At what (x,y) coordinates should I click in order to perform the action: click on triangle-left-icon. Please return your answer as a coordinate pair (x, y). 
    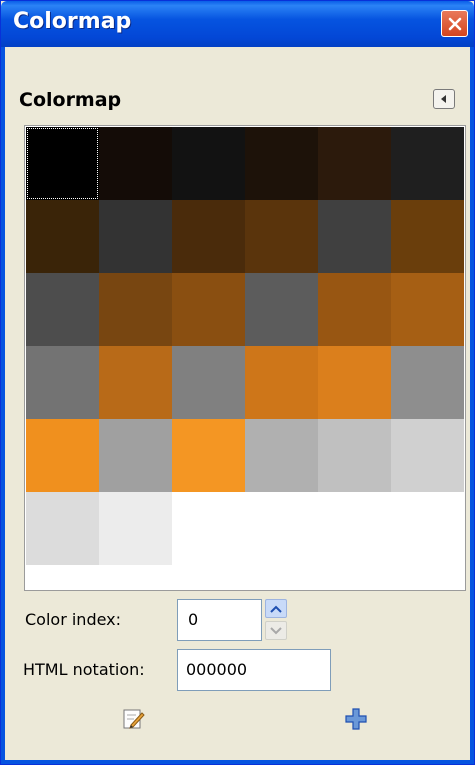
    Looking at the image, I should click on (443, 99).